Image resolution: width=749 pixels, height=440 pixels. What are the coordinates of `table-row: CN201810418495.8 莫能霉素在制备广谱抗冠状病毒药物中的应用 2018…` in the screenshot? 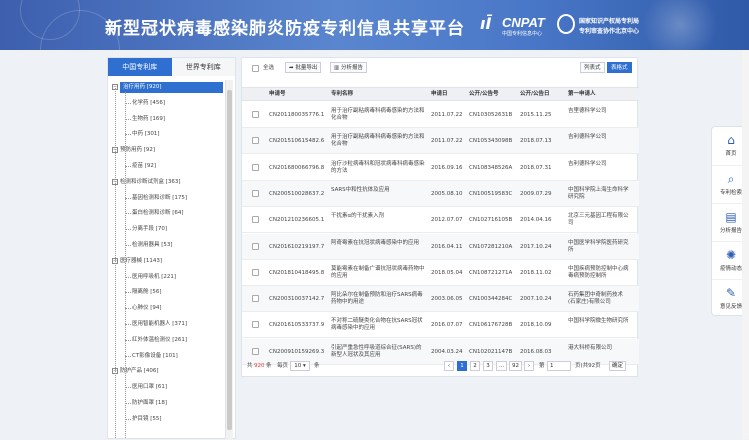 It's located at (440, 273).